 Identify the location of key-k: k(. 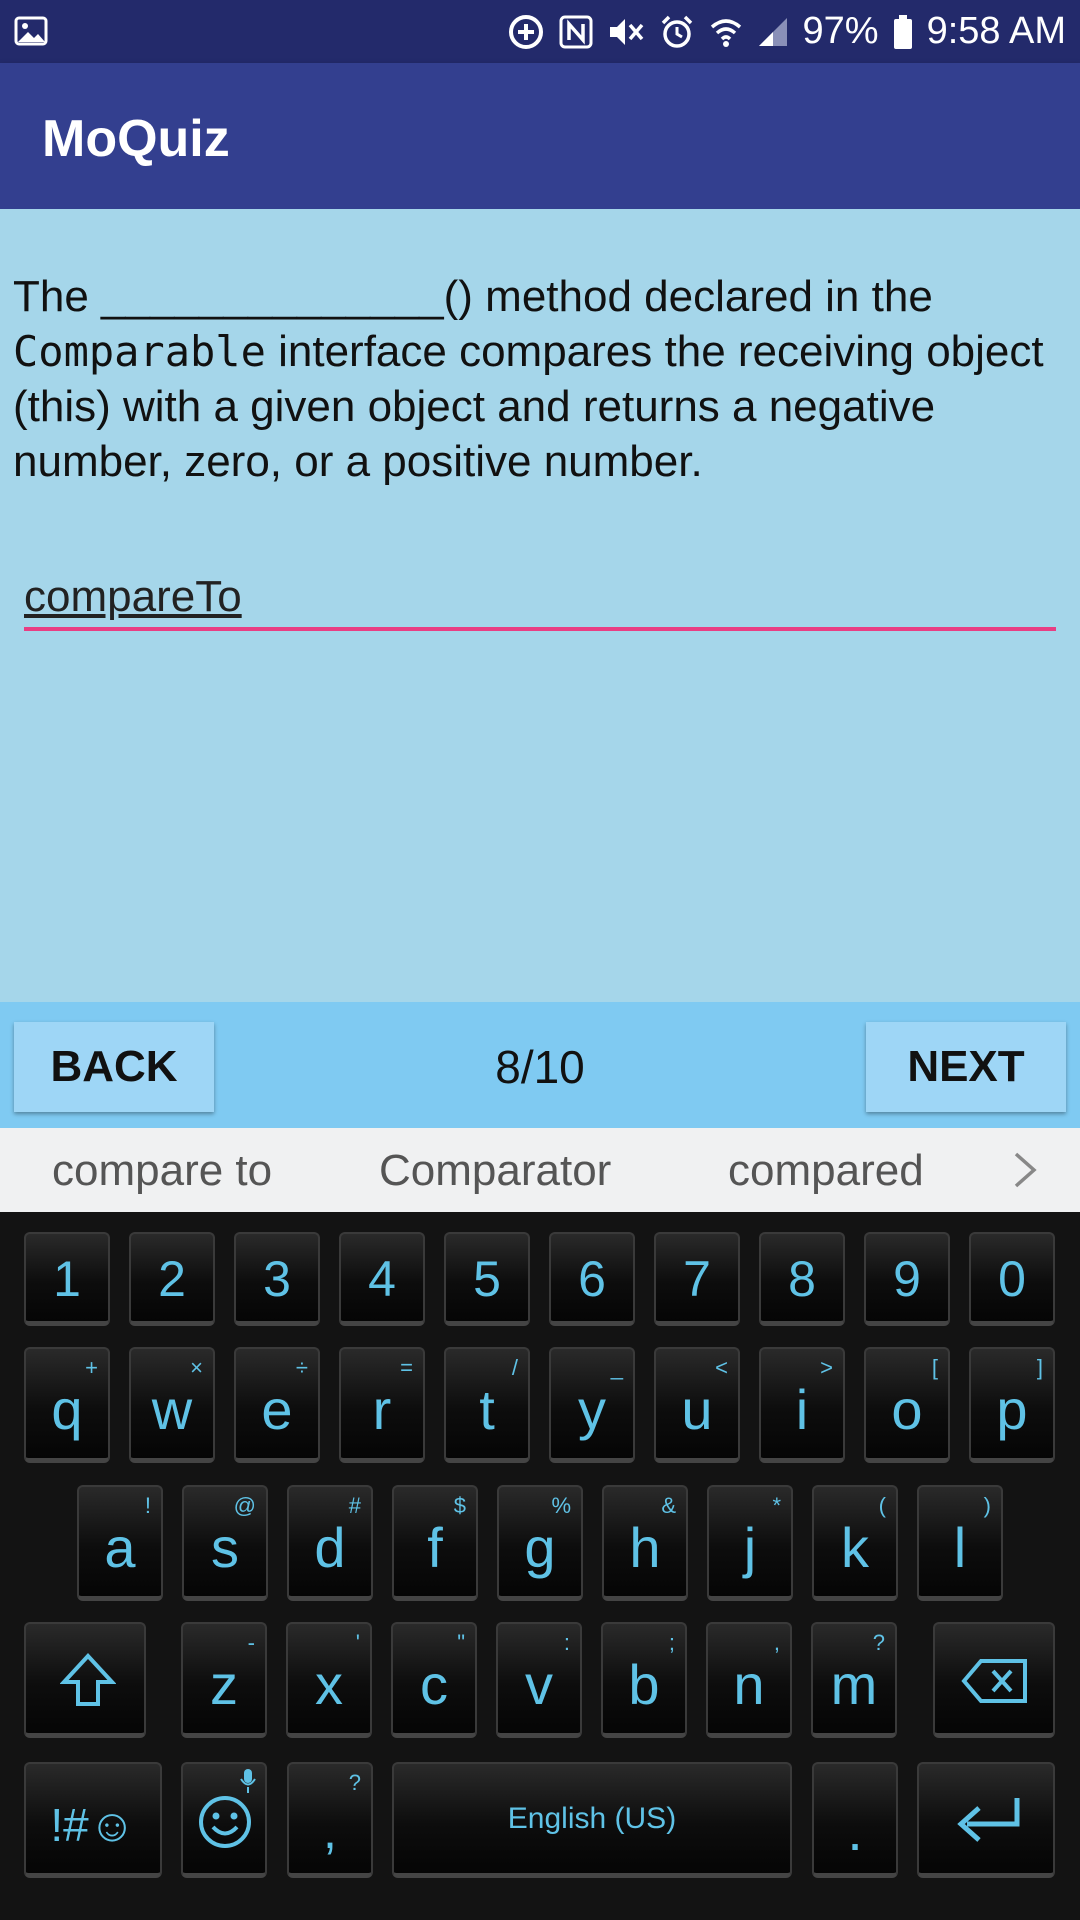
(855, 1543).